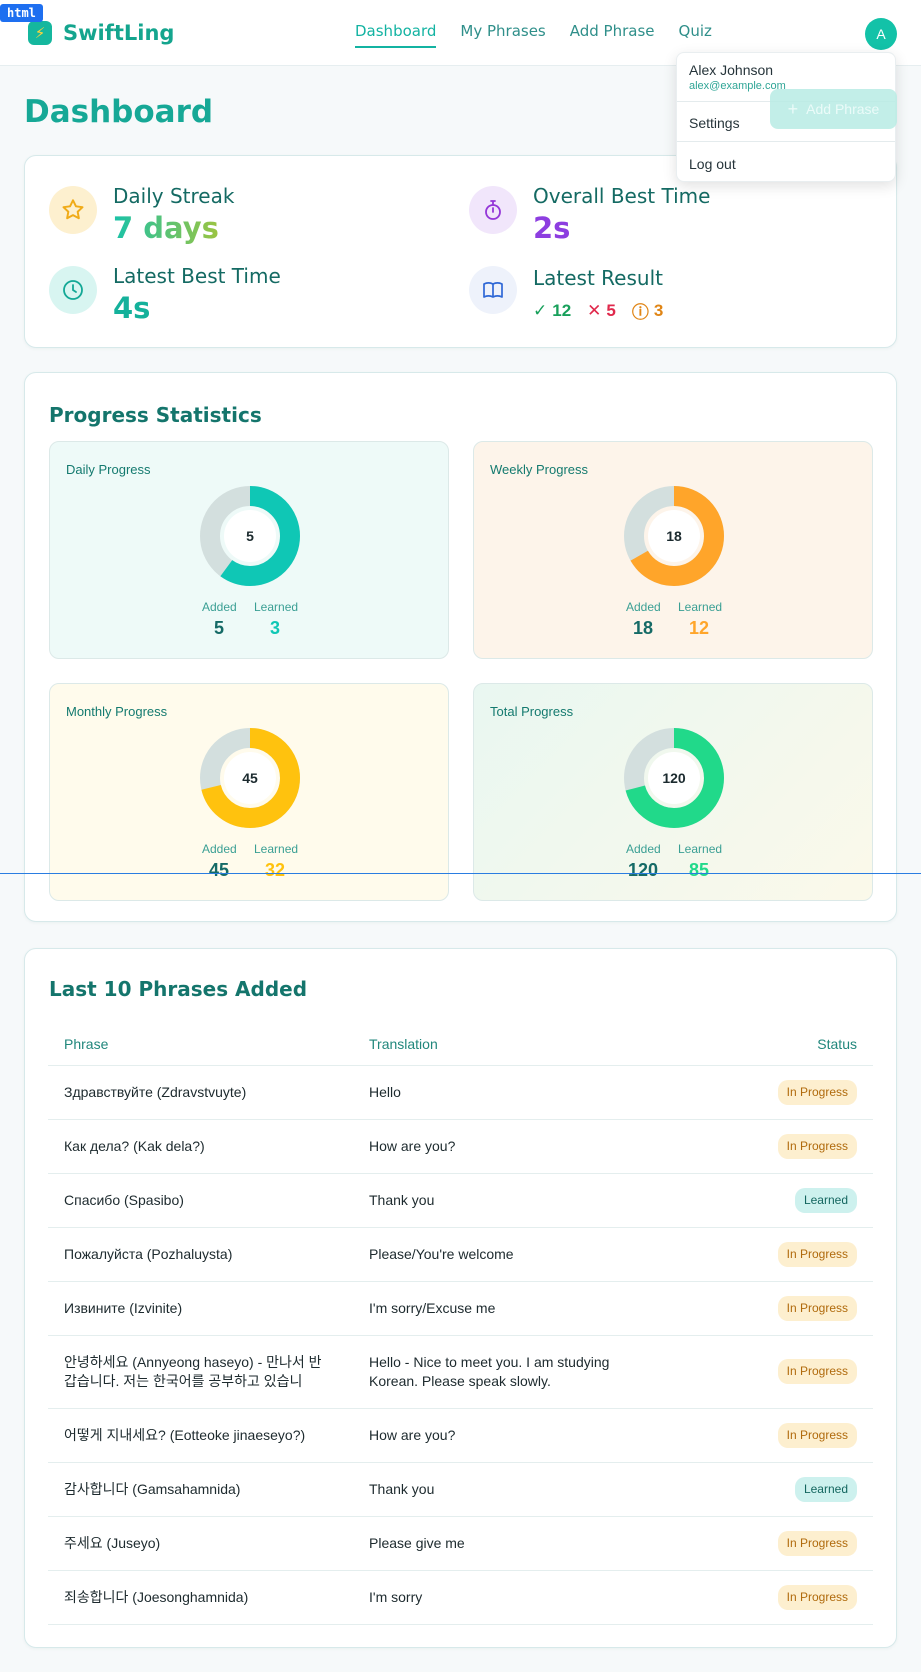 The image size is (921, 1672). I want to click on nav-quiz: Quiz, so click(695, 35).